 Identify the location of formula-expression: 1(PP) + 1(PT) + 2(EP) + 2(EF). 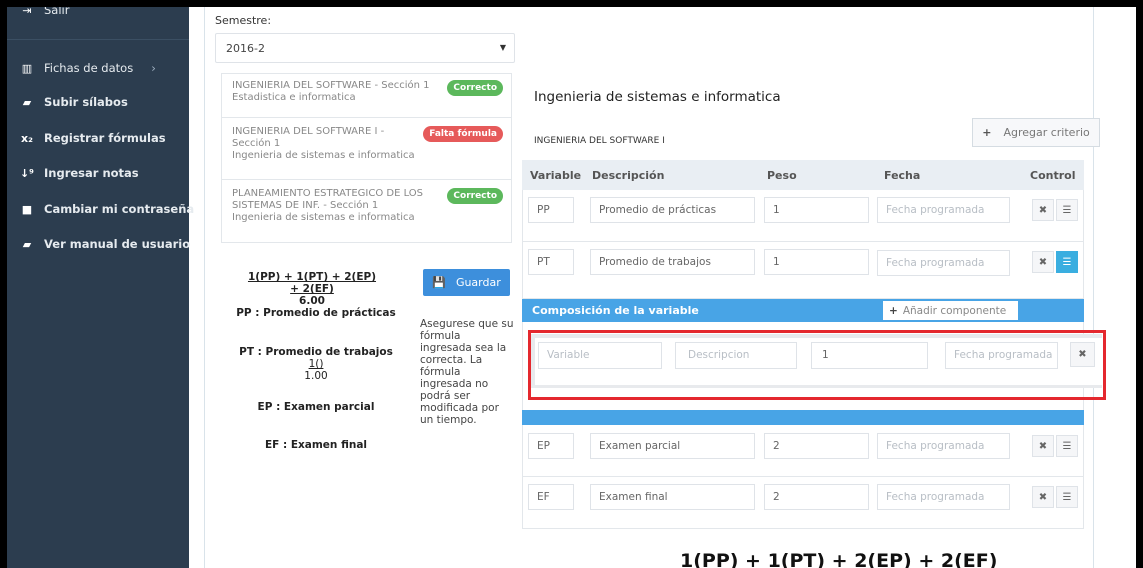
(312, 283).